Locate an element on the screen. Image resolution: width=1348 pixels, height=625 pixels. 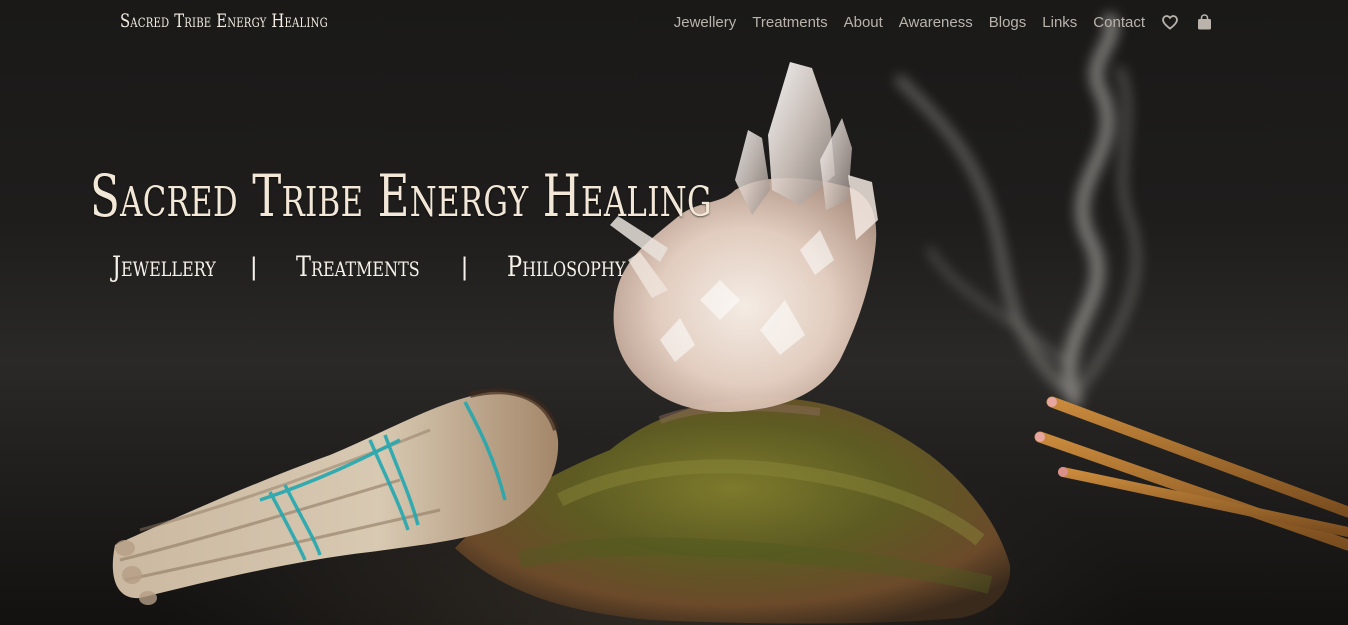
hero-link-treatments: Treatments is located at coordinates (358, 266).